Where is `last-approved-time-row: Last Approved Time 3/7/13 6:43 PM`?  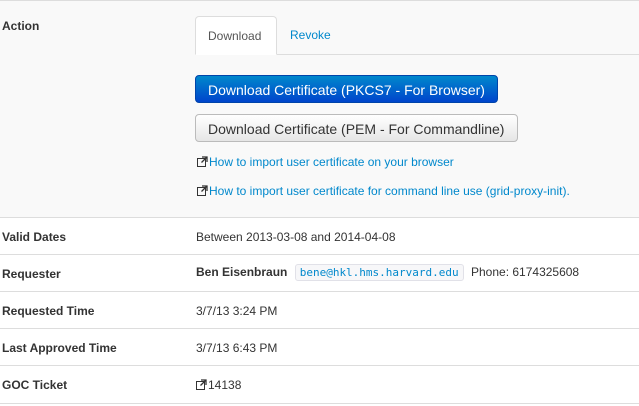 last-approved-time-row: Last Approved Time 3/7/13 6:43 PM is located at coordinates (319, 347).